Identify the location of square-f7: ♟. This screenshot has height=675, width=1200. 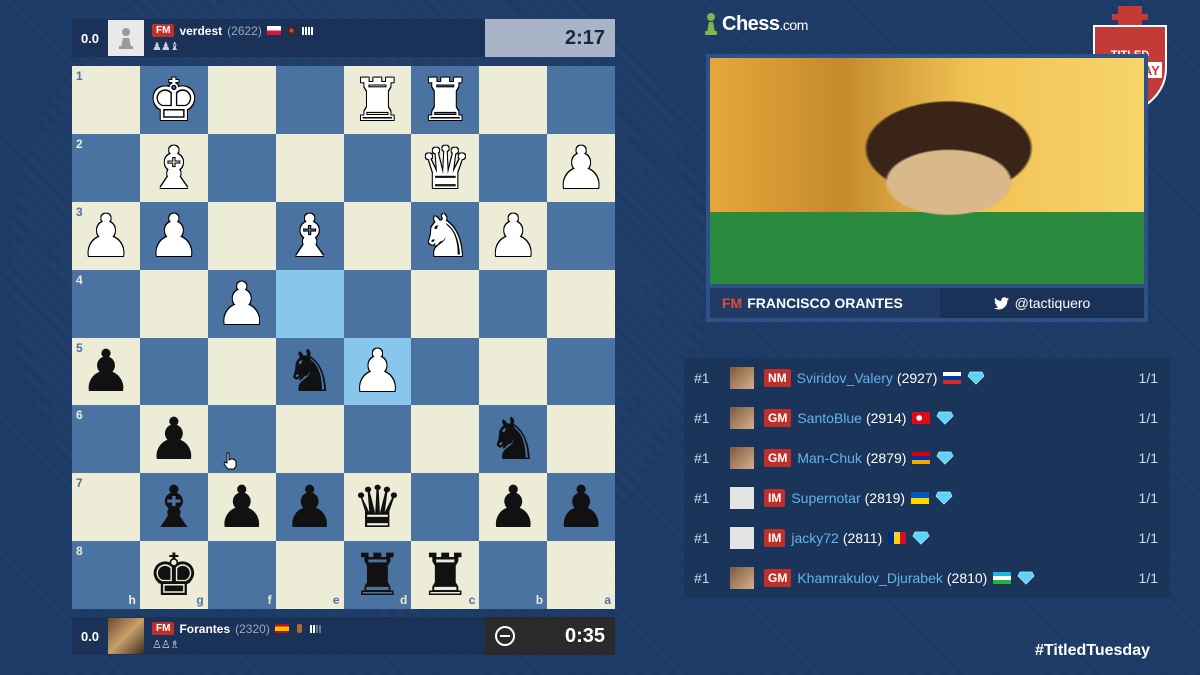
(241, 507).